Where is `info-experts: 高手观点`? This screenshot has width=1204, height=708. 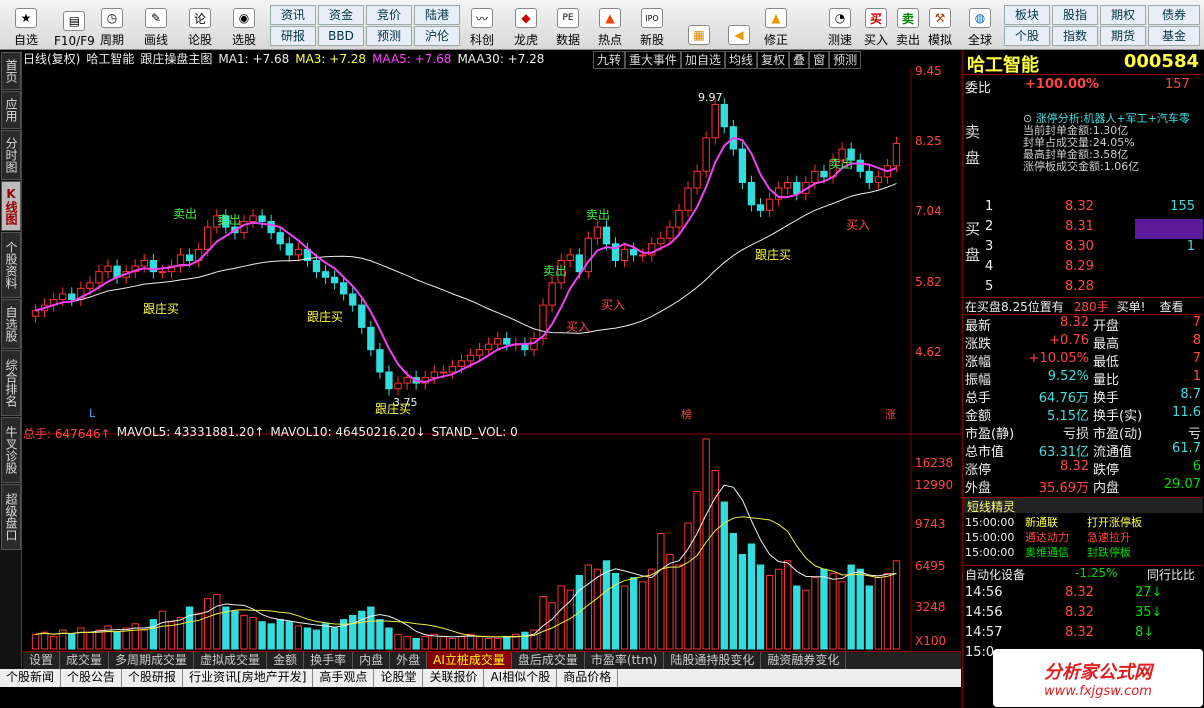
info-experts: 高手观点 is located at coordinates (344, 678).